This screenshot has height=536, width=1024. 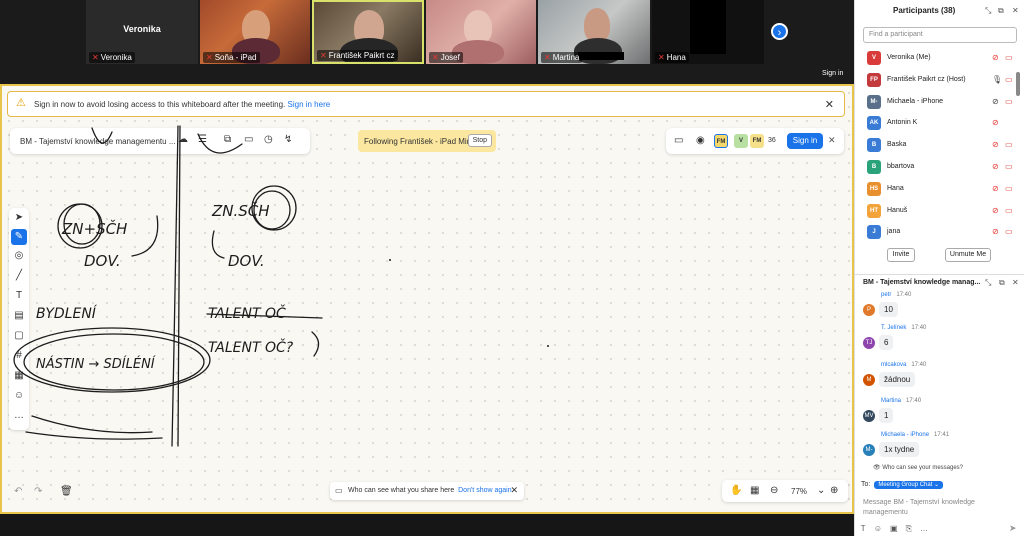 What do you see at coordinates (754, 490) in the screenshot?
I see `map-icon: ▦` at bounding box center [754, 490].